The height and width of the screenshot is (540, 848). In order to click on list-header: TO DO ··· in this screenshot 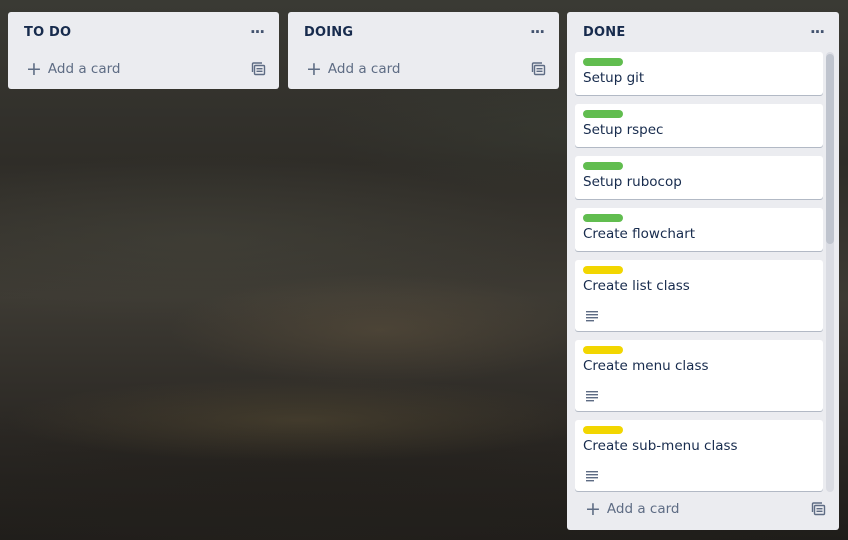, I will do `click(143, 32)`.